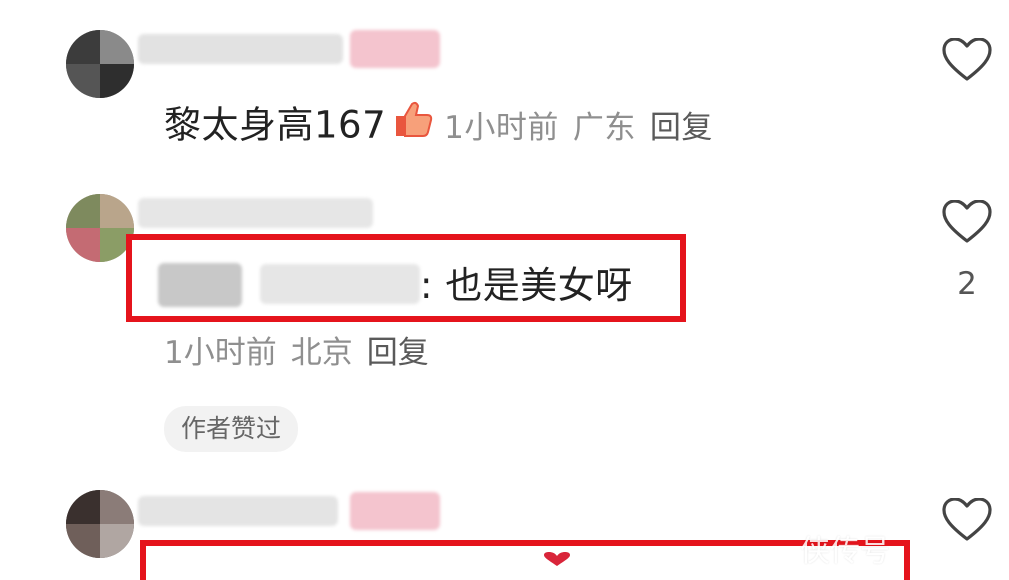 The height and width of the screenshot is (580, 1009). What do you see at coordinates (525, 560) in the screenshot?
I see `highlight-box` at bounding box center [525, 560].